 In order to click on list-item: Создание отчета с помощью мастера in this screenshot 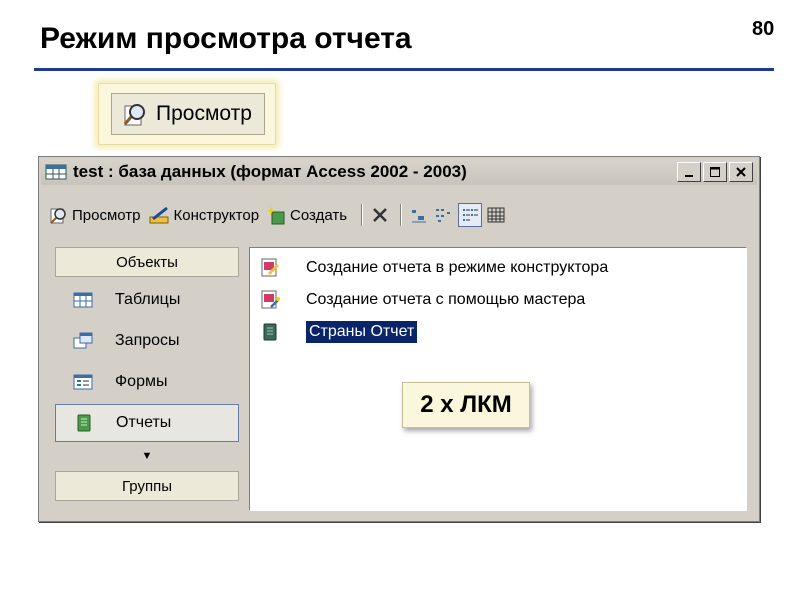, I will do `click(421, 300)`.